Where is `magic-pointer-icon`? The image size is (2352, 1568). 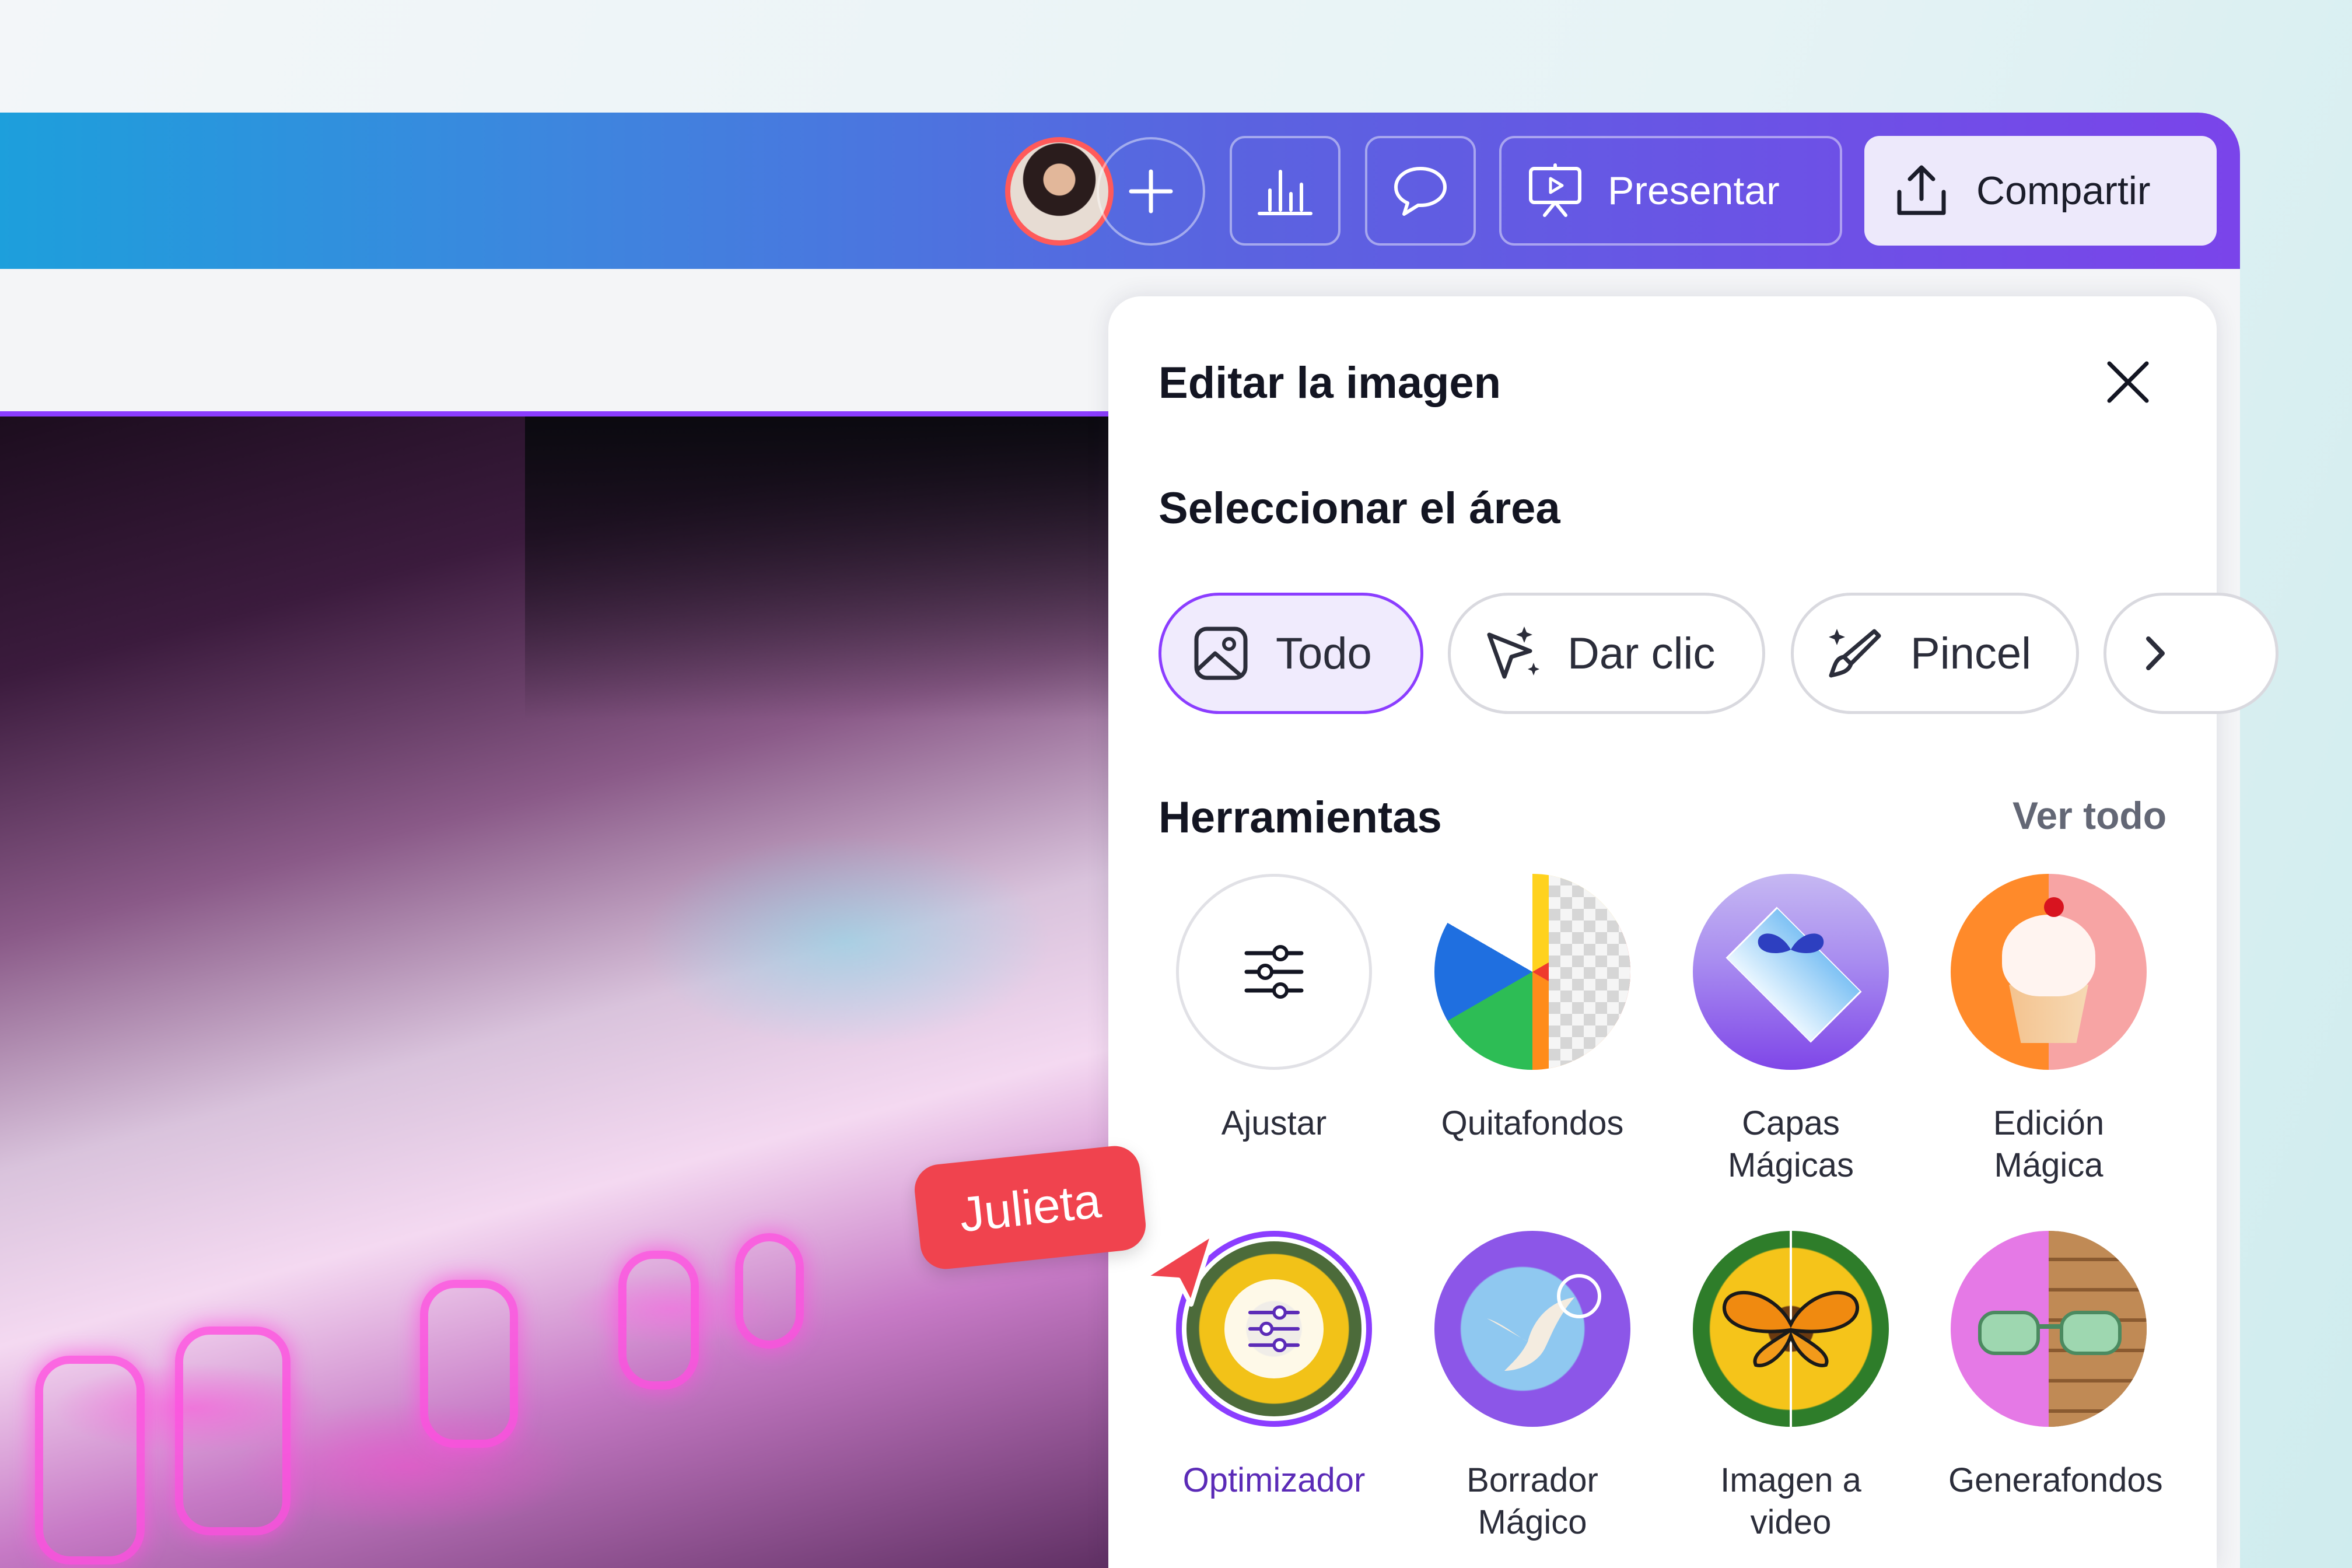 magic-pointer-icon is located at coordinates (1513, 652).